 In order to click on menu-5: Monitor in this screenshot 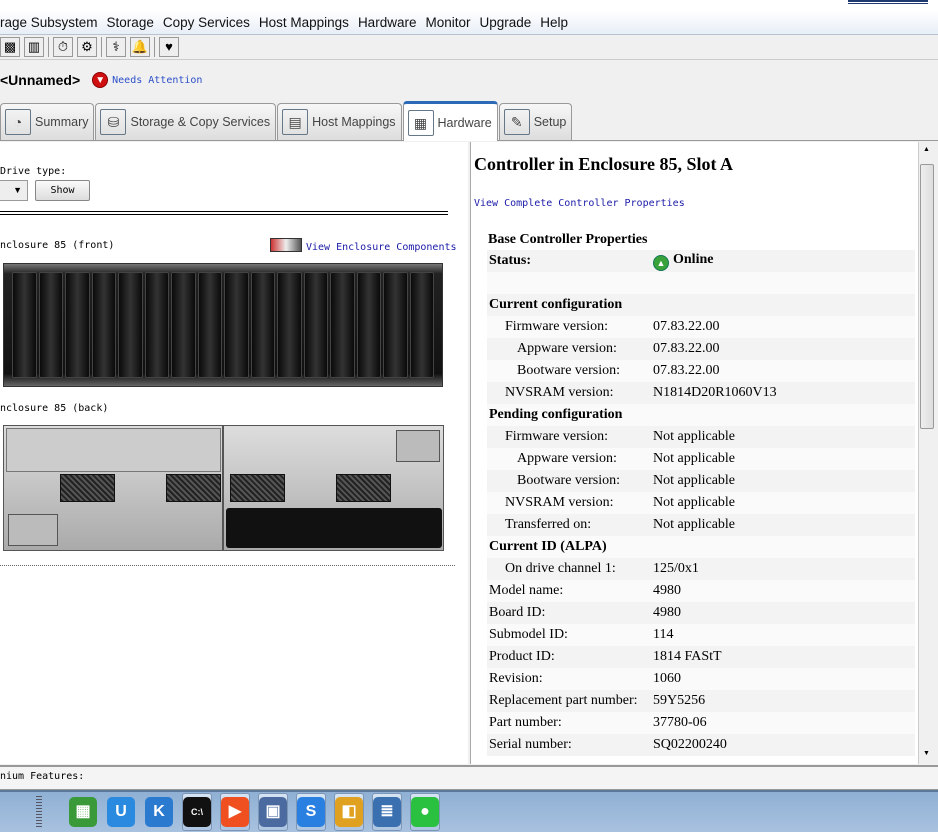, I will do `click(447, 22)`.